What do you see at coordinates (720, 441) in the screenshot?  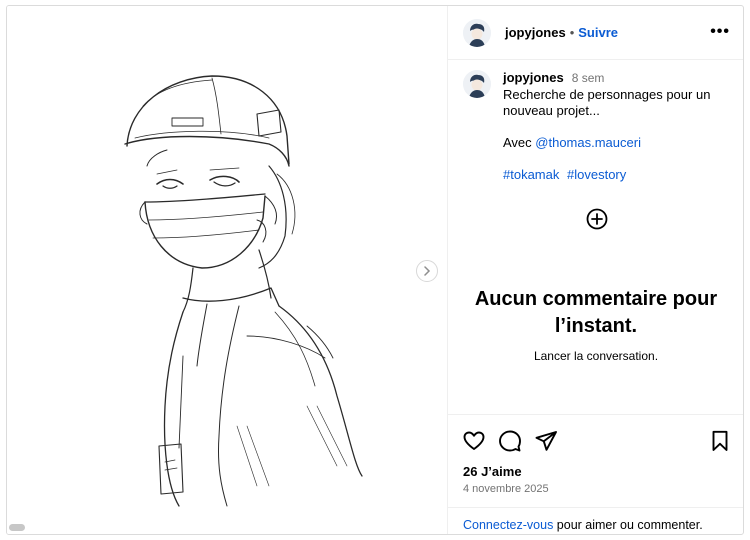 I see `bookmark-icon` at bounding box center [720, 441].